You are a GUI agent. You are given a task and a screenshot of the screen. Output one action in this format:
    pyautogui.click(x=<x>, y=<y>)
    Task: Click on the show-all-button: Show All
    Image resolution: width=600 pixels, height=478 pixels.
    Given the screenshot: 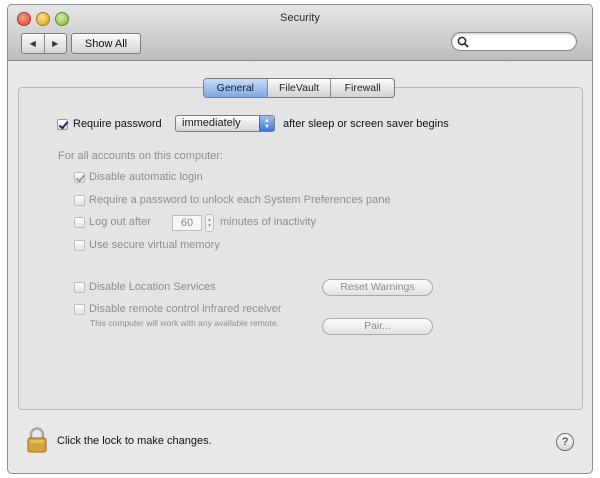 What is the action you would take?
    pyautogui.click(x=106, y=43)
    